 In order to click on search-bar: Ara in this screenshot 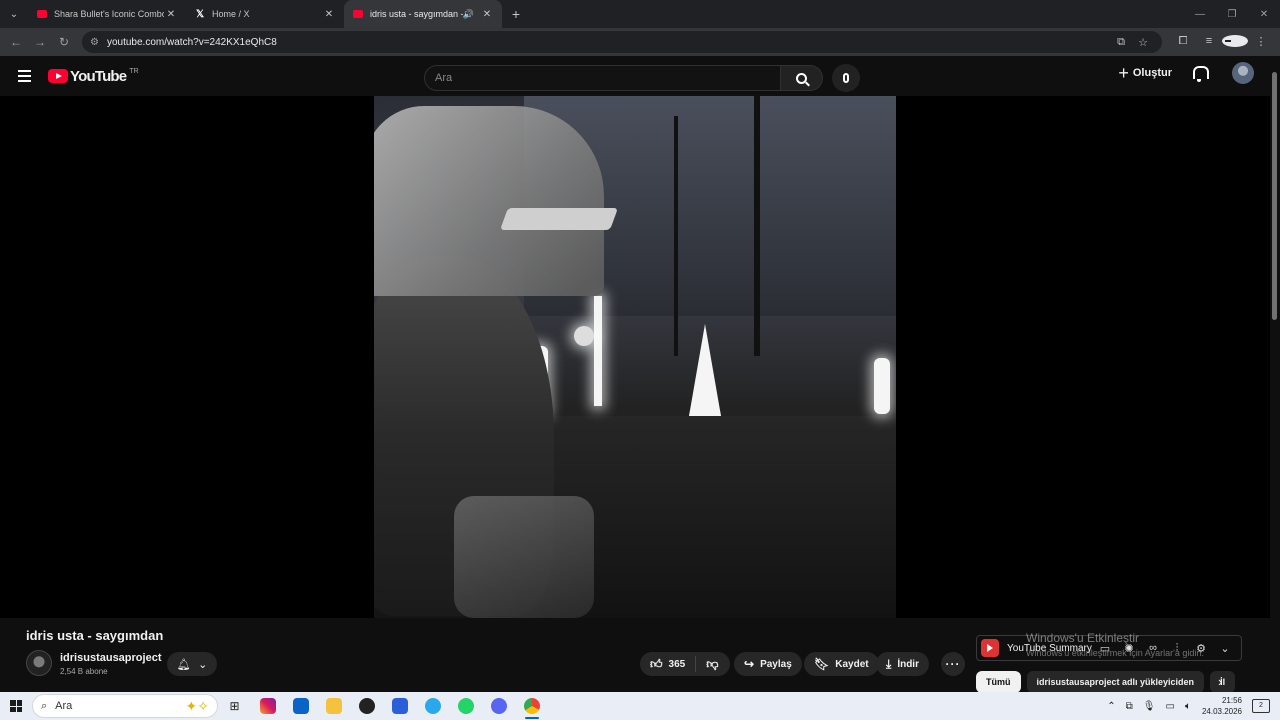, I will do `click(642, 78)`.